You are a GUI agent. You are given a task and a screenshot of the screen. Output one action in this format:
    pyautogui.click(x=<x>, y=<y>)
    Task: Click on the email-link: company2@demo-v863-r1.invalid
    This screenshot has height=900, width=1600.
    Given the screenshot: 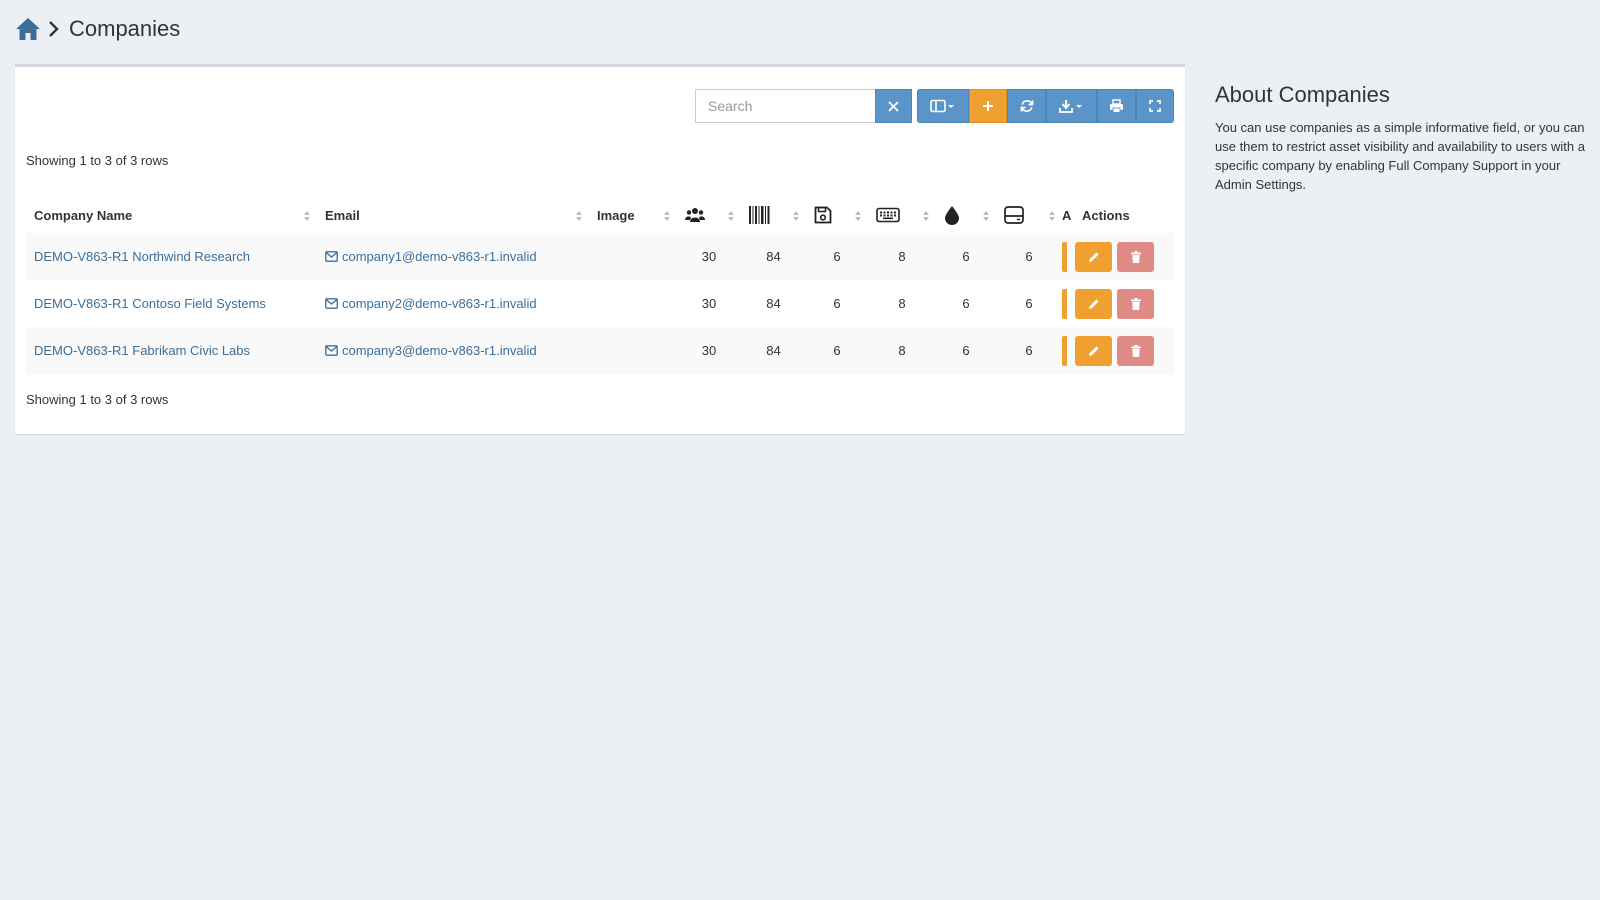 What is the action you would take?
    pyautogui.click(x=439, y=303)
    